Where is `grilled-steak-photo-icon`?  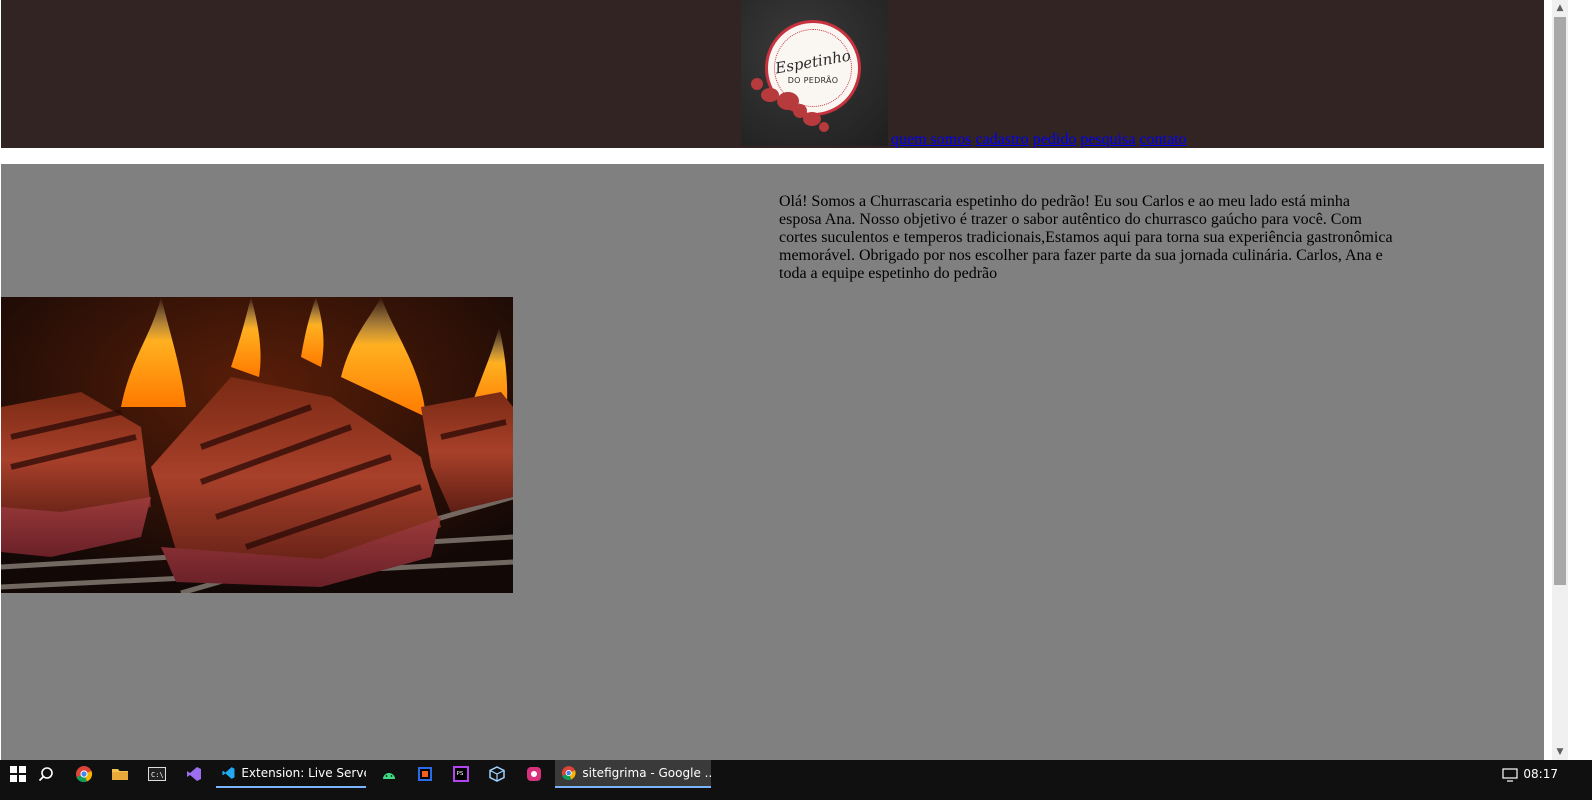 grilled-steak-photo-icon is located at coordinates (257, 445).